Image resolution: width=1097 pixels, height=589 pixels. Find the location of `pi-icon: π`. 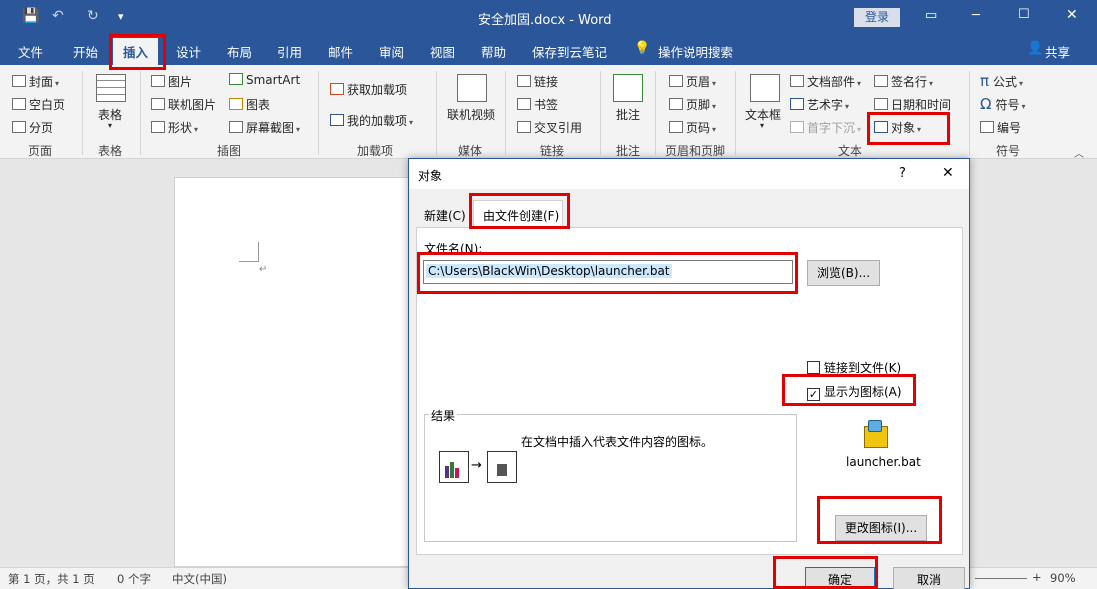

pi-icon: π is located at coordinates (985, 81).